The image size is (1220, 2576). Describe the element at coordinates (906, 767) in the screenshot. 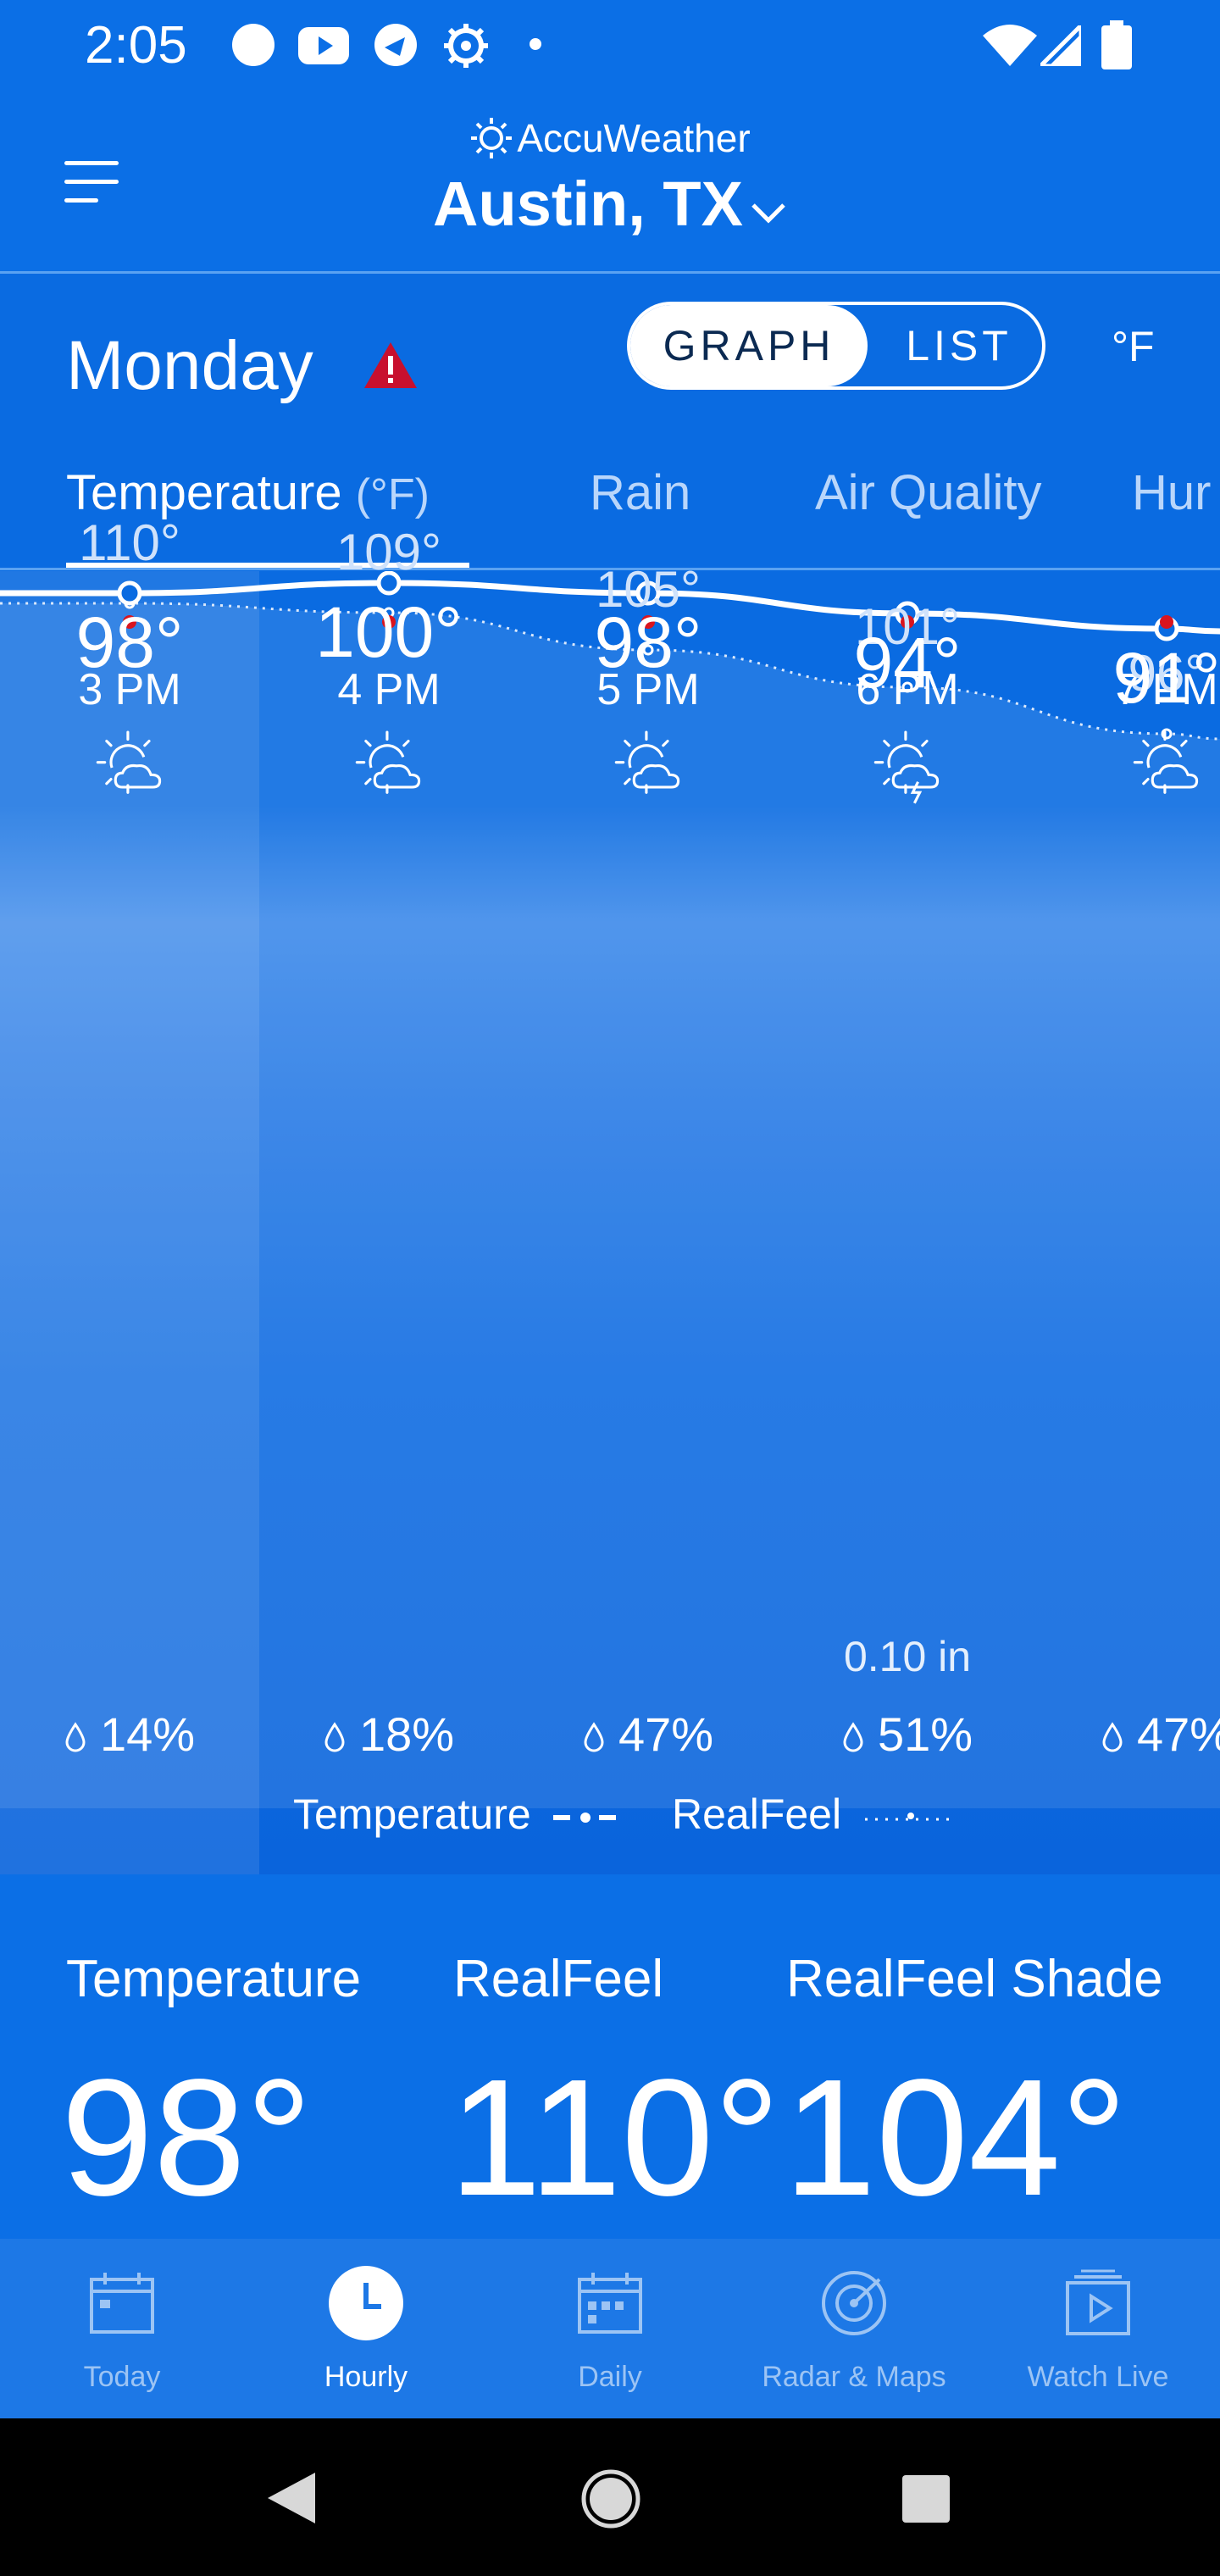

I see `thunderstorm-sun-icon` at that location.